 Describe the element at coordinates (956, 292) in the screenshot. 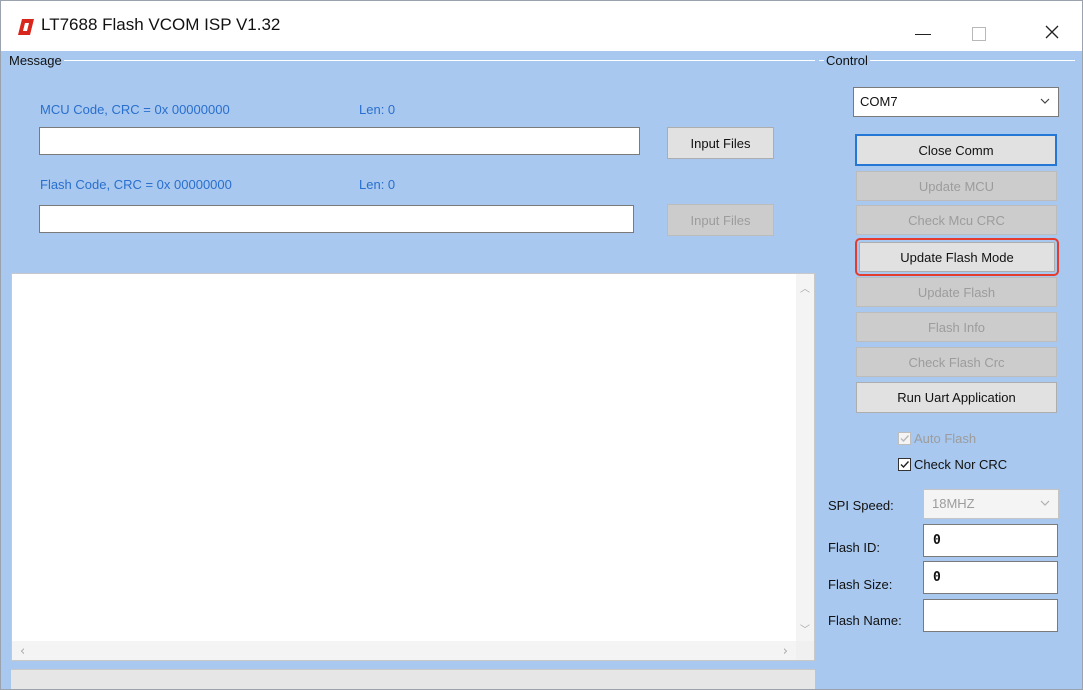

I see `update-flash-button: Update Flash` at that location.